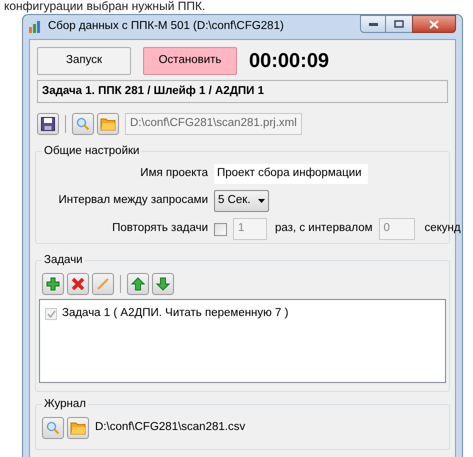  I want to click on start-button: Запуск, so click(84, 61).